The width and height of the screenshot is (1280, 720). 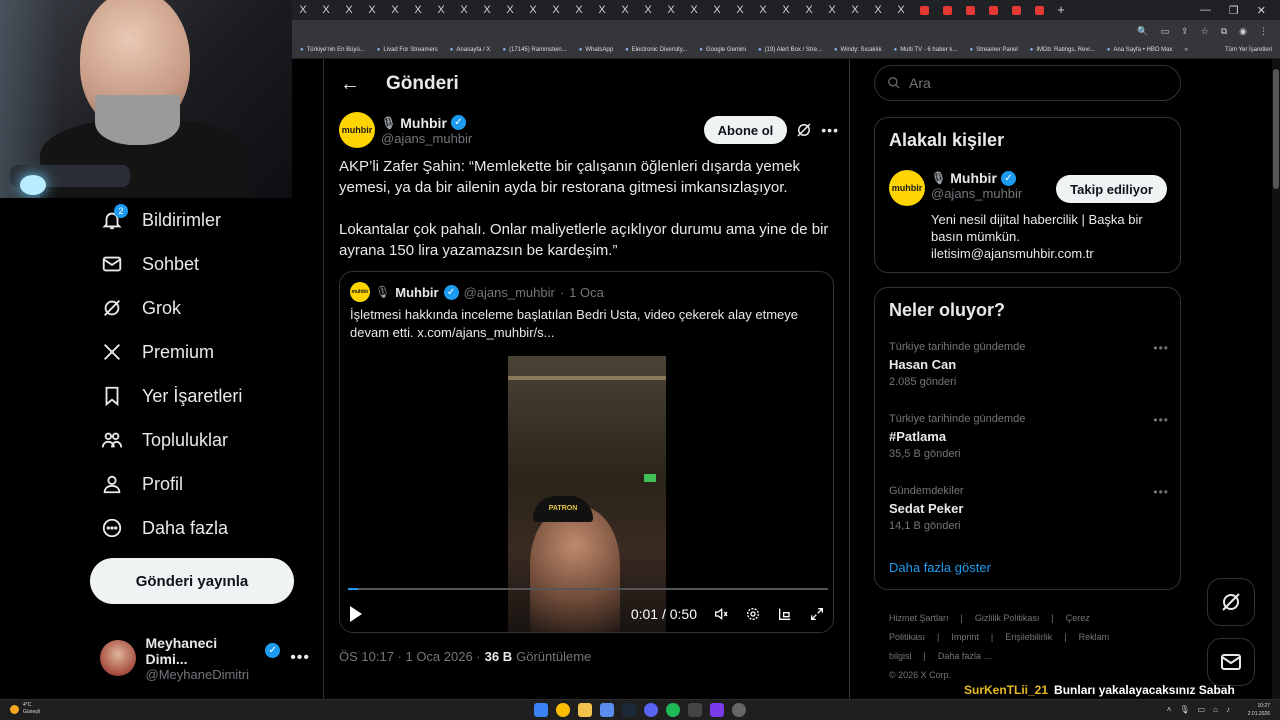 What do you see at coordinates (817, 614) in the screenshot?
I see `fullscreen-icon` at bounding box center [817, 614].